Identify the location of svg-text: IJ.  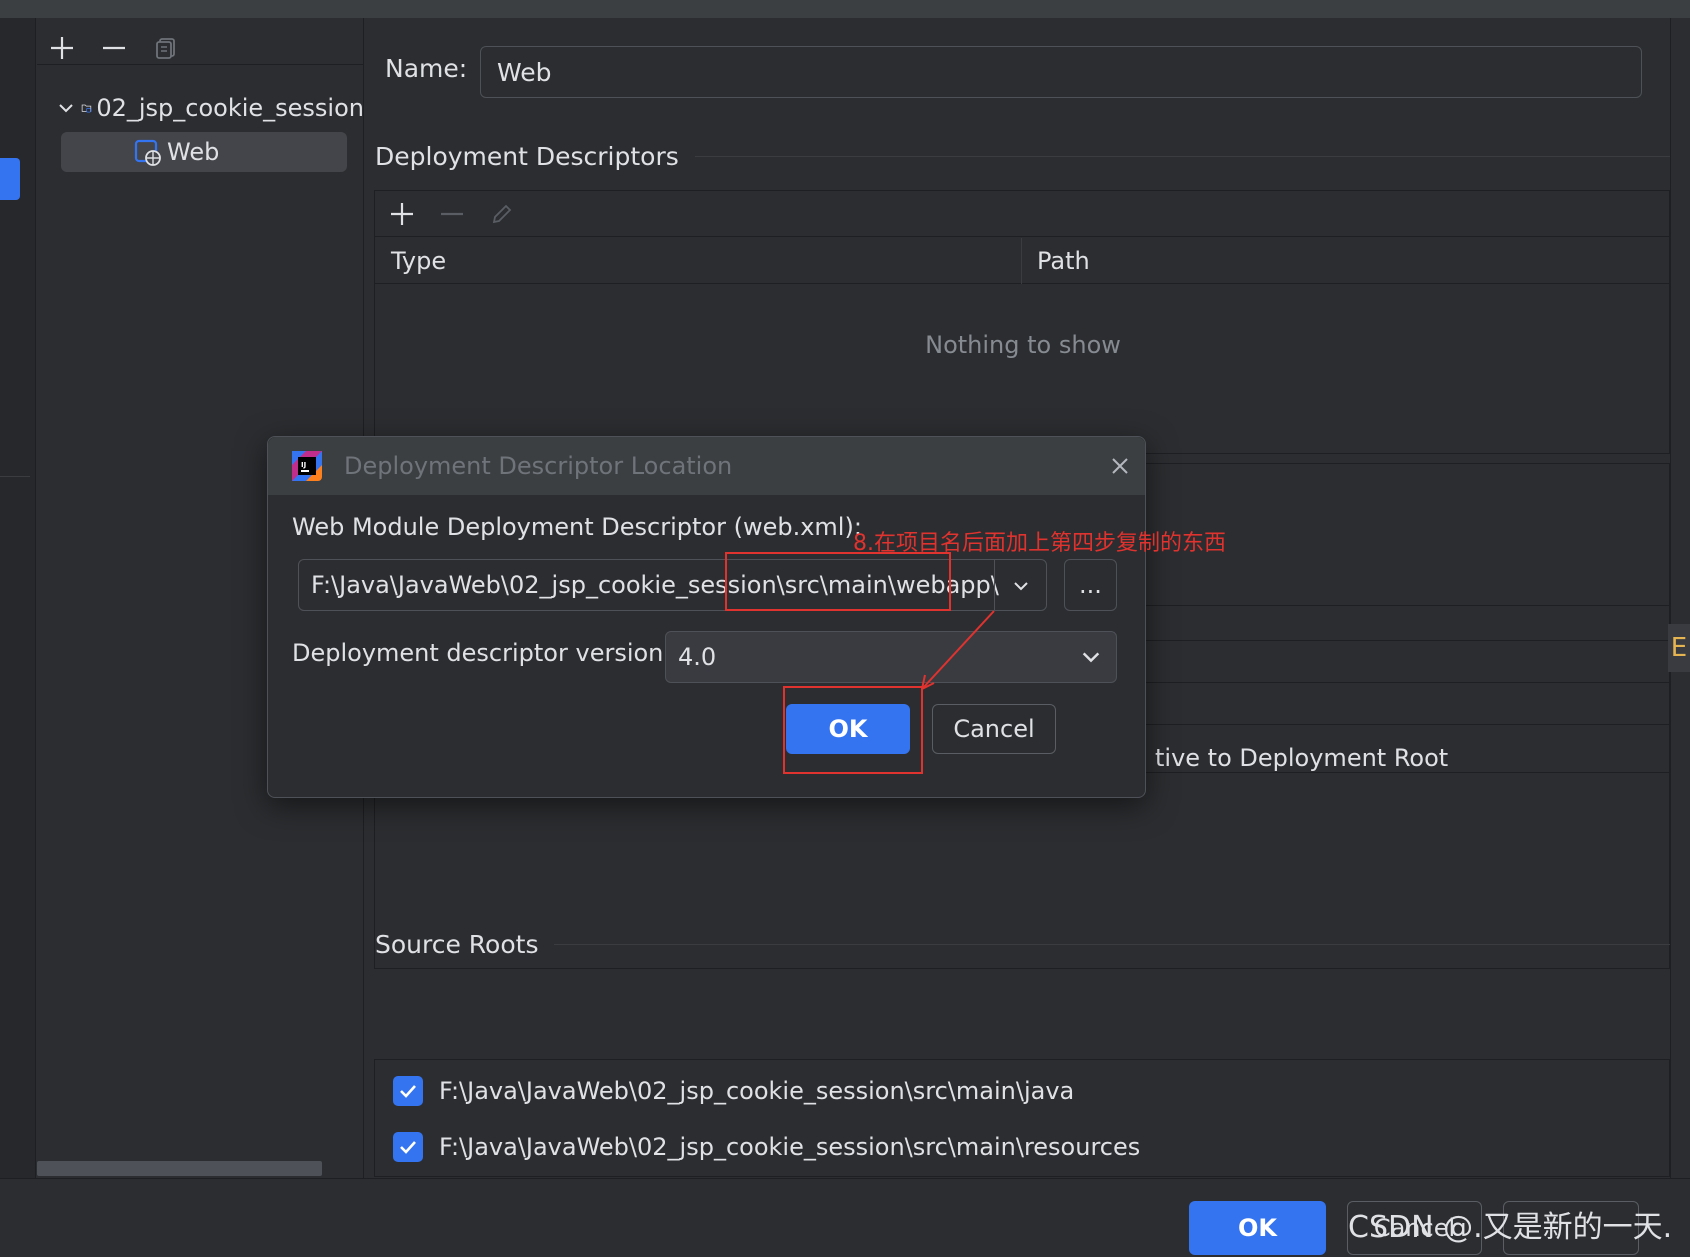
(303, 465).